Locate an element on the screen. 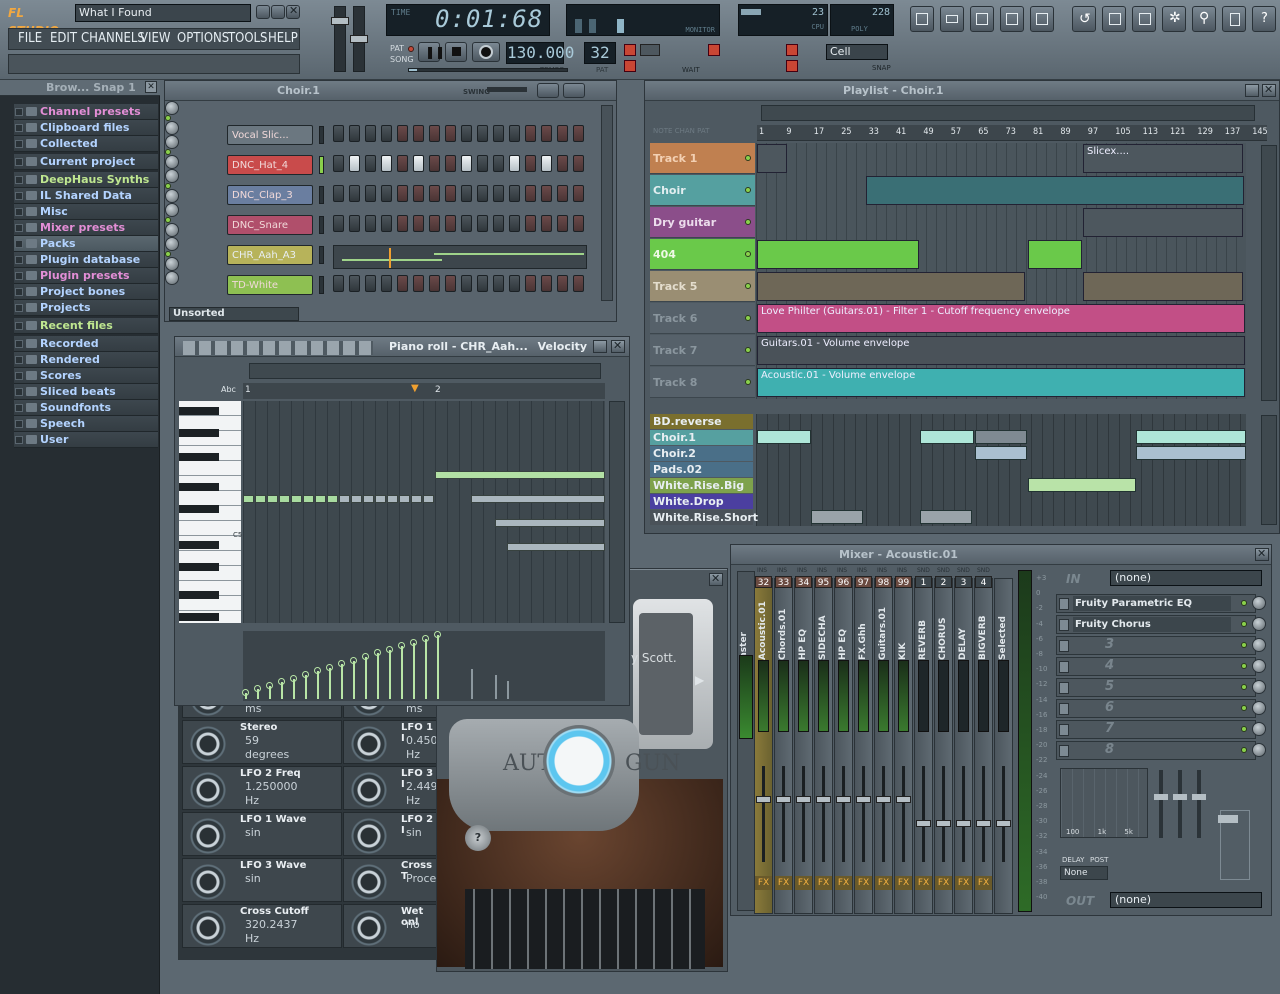  plugin-close-button is located at coordinates (716, 579).